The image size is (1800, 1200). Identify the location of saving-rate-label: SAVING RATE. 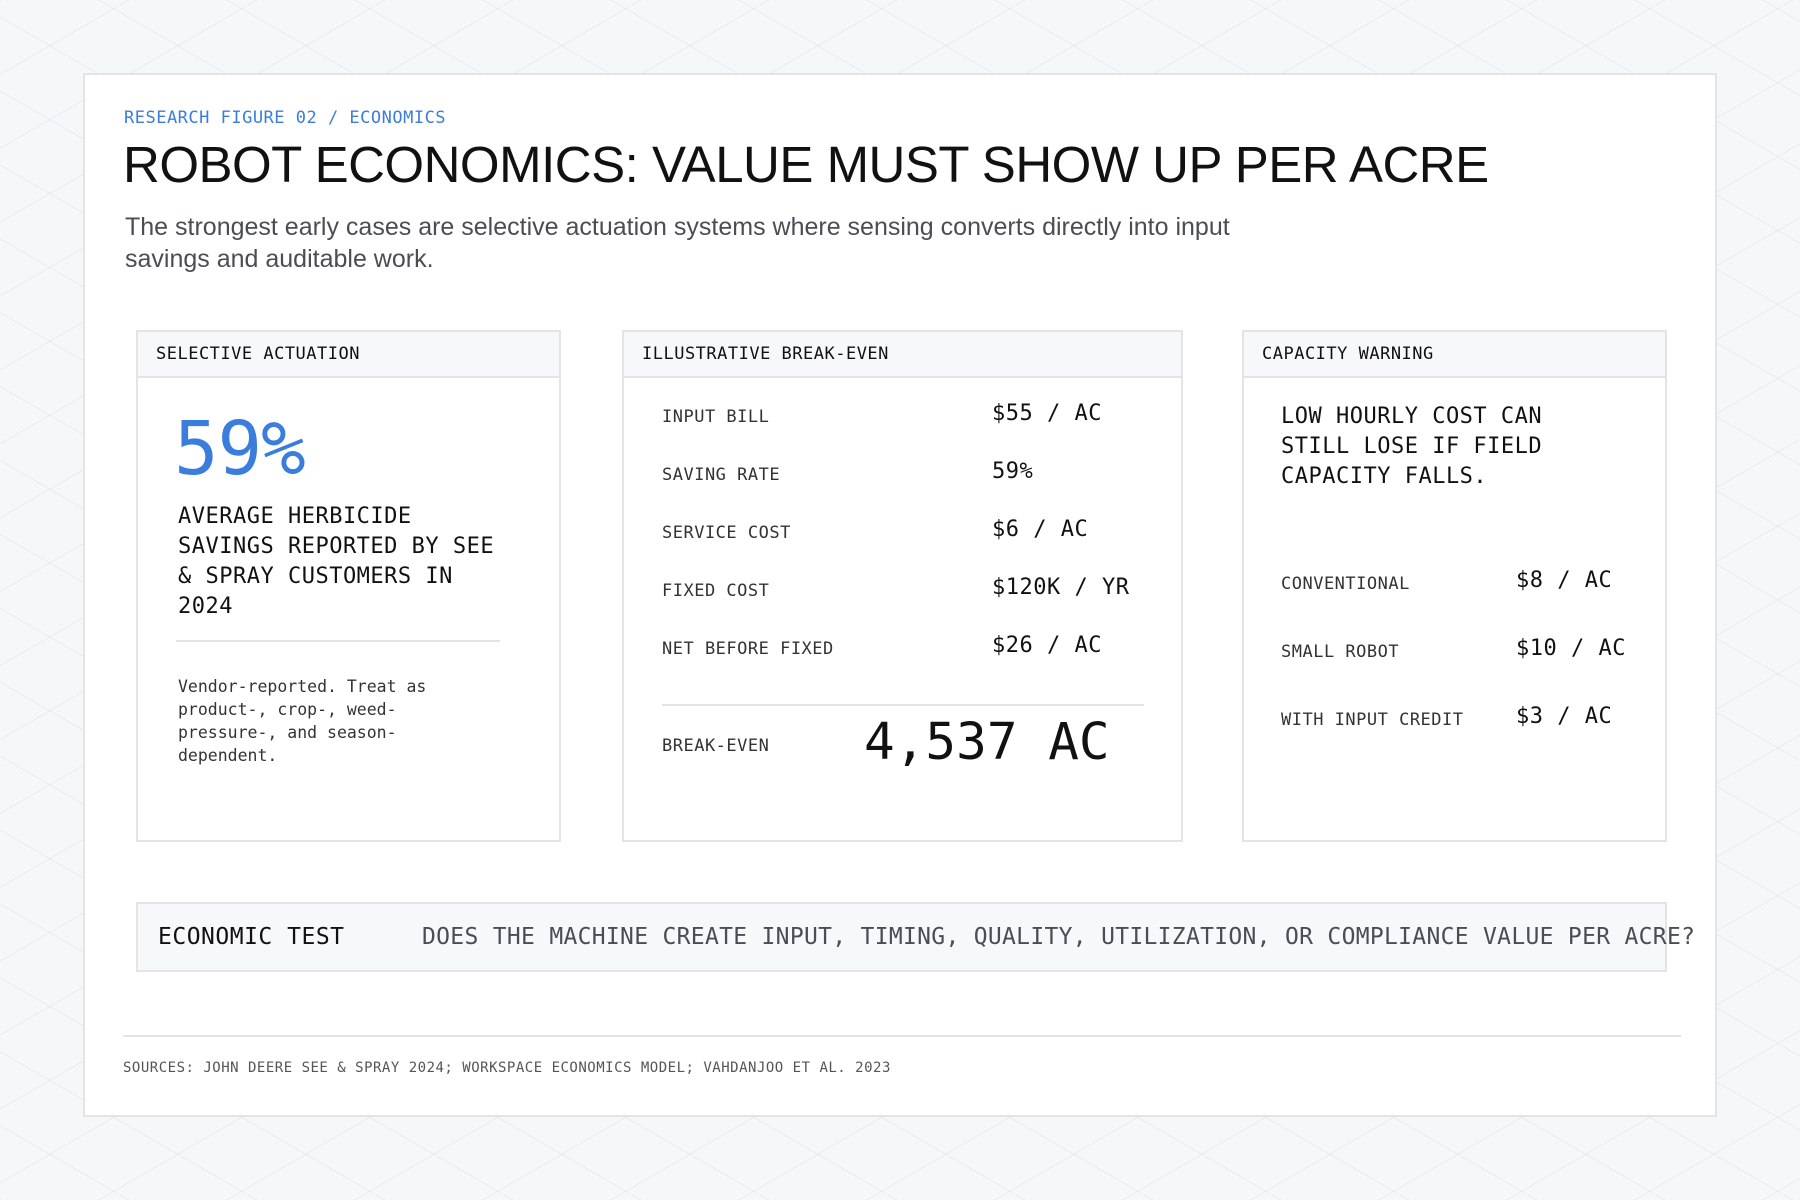
(721, 475).